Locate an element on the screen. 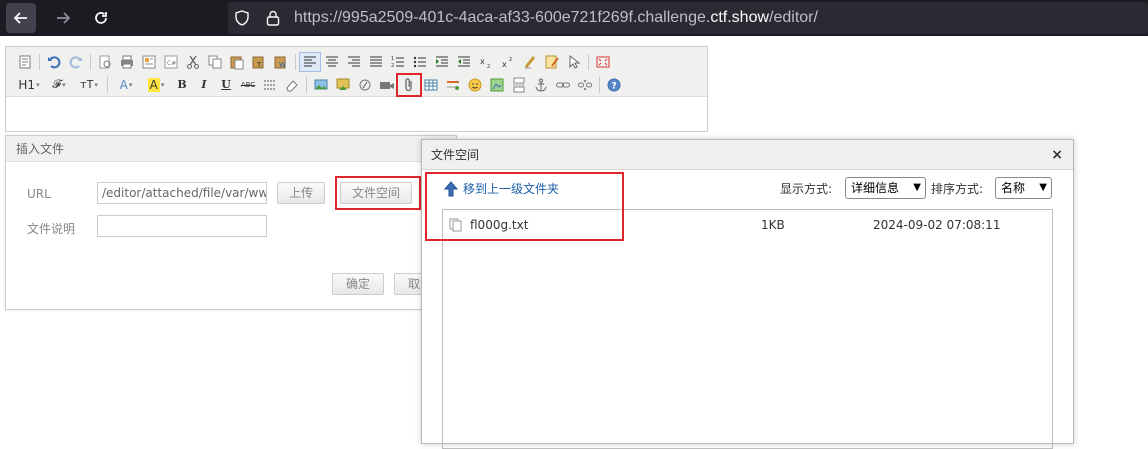 This screenshot has width=1148, height=449. outdent-icon is located at coordinates (464, 62).